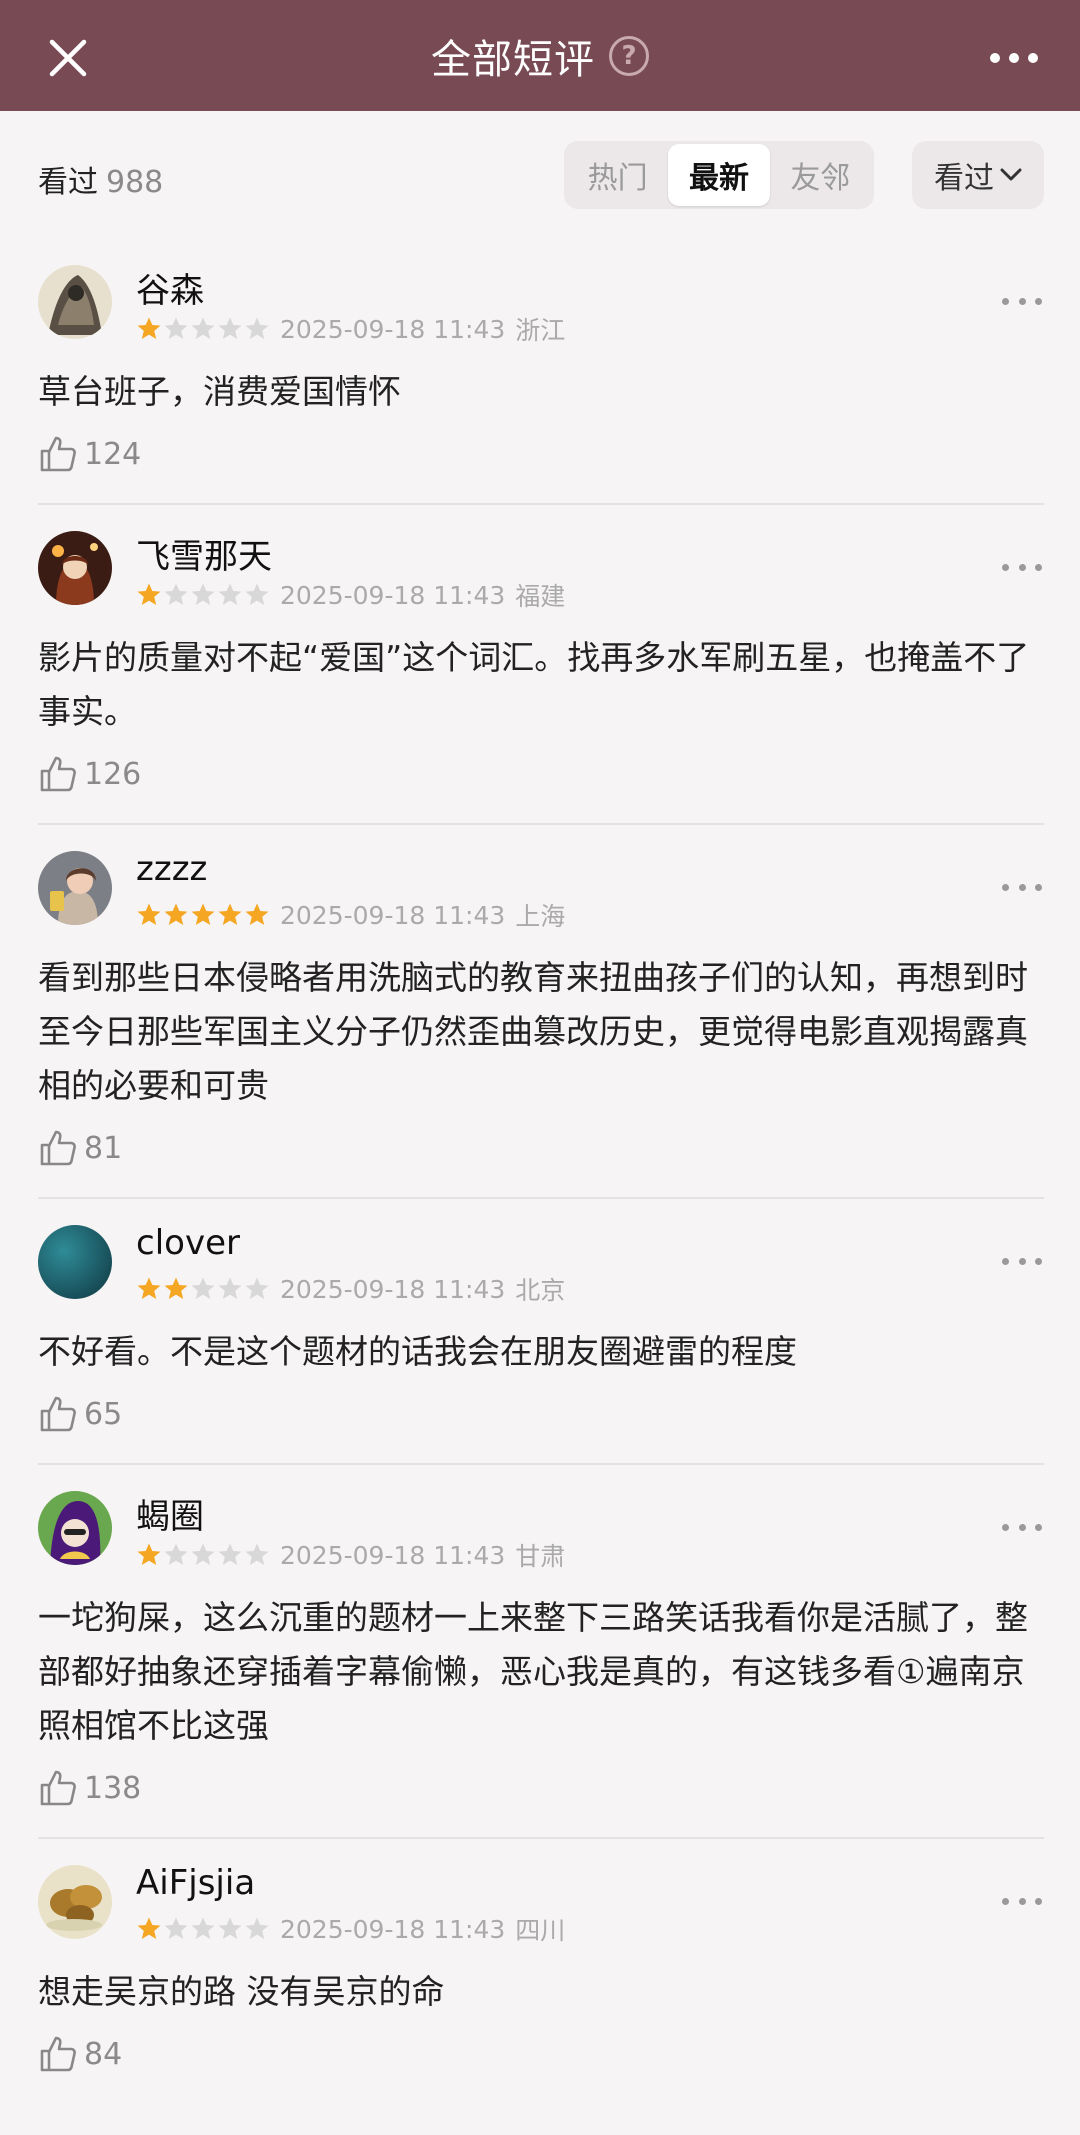 The image size is (1080, 2135). What do you see at coordinates (171, 869) in the screenshot?
I see `username: zzzz` at bounding box center [171, 869].